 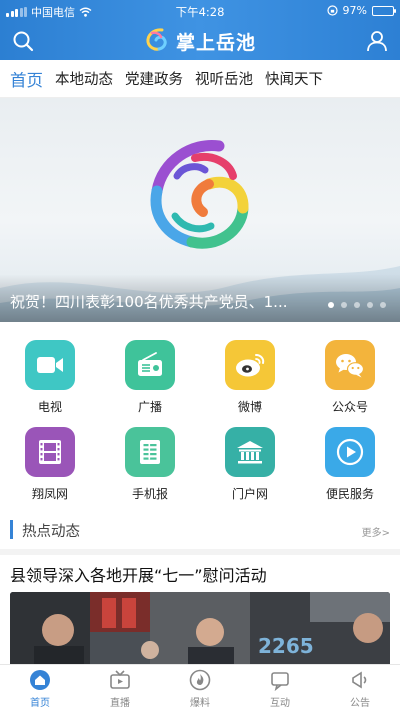 I want to click on nav-label: 公告, so click(x=360, y=703).